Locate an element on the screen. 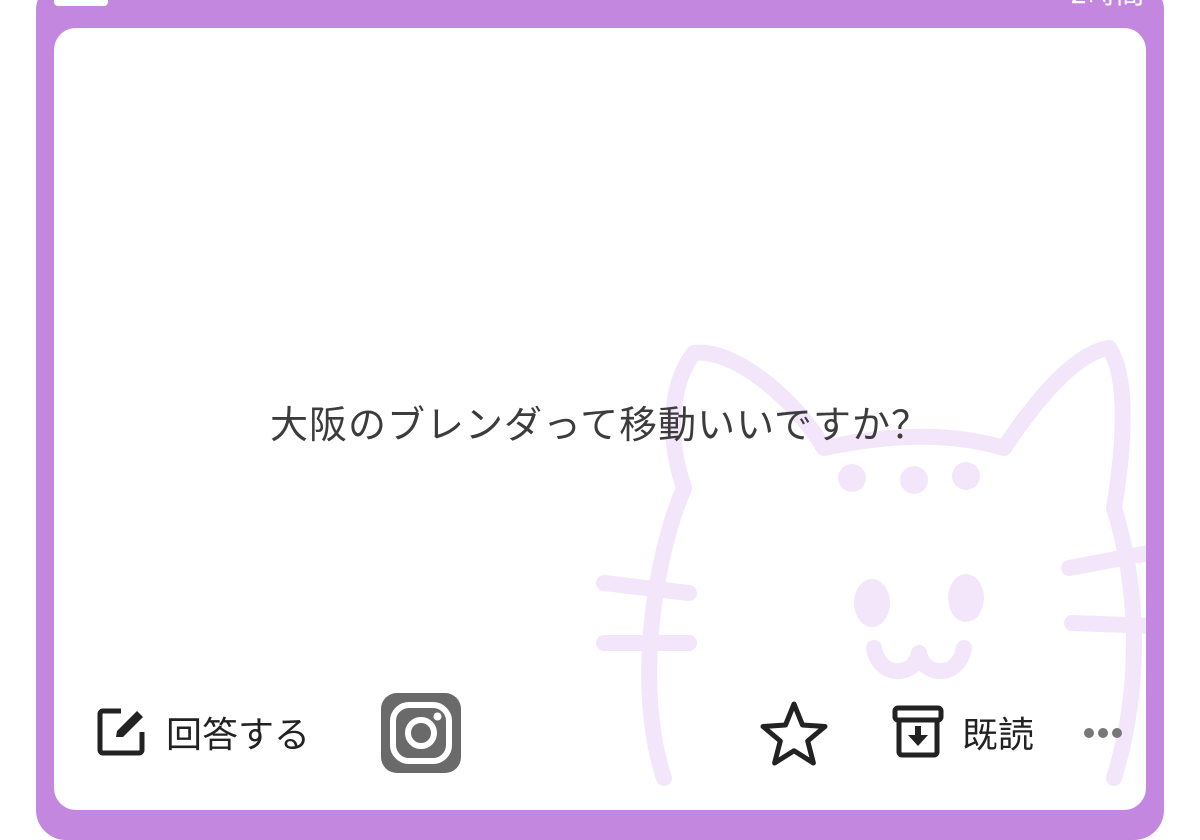 This screenshot has width=1200, height=840. more-options-button is located at coordinates (1103, 733).